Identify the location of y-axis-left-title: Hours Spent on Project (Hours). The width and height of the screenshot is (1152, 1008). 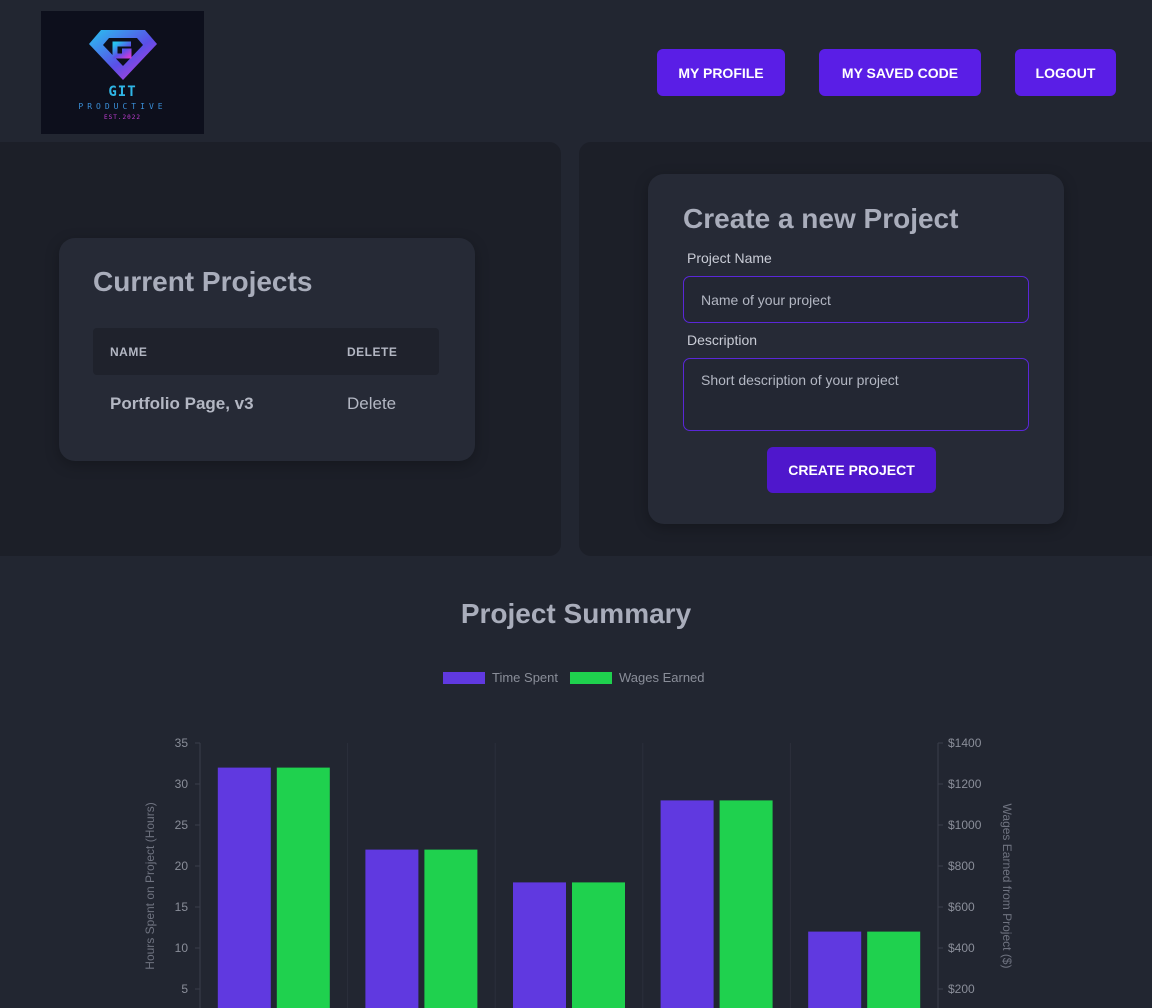
(150, 885).